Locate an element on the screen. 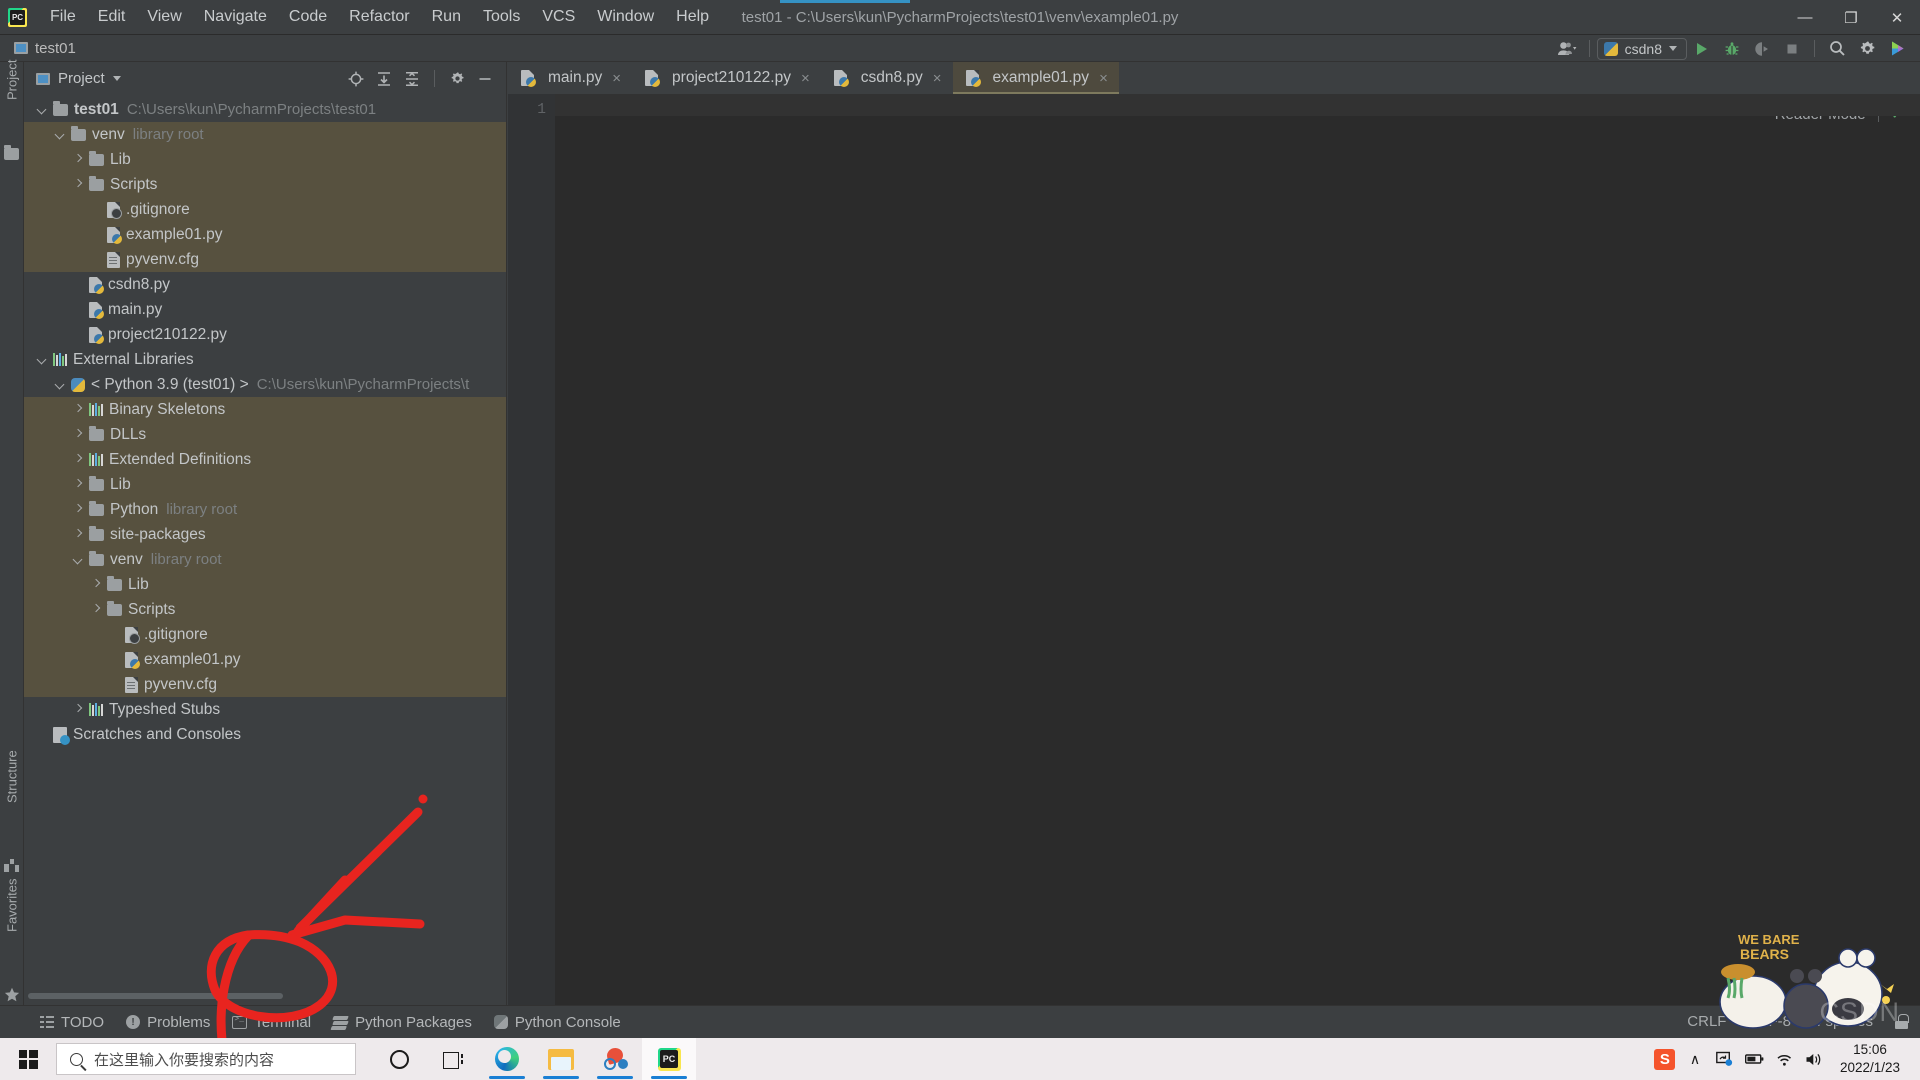  menu-item-edit: Edit is located at coordinates (112, 17).